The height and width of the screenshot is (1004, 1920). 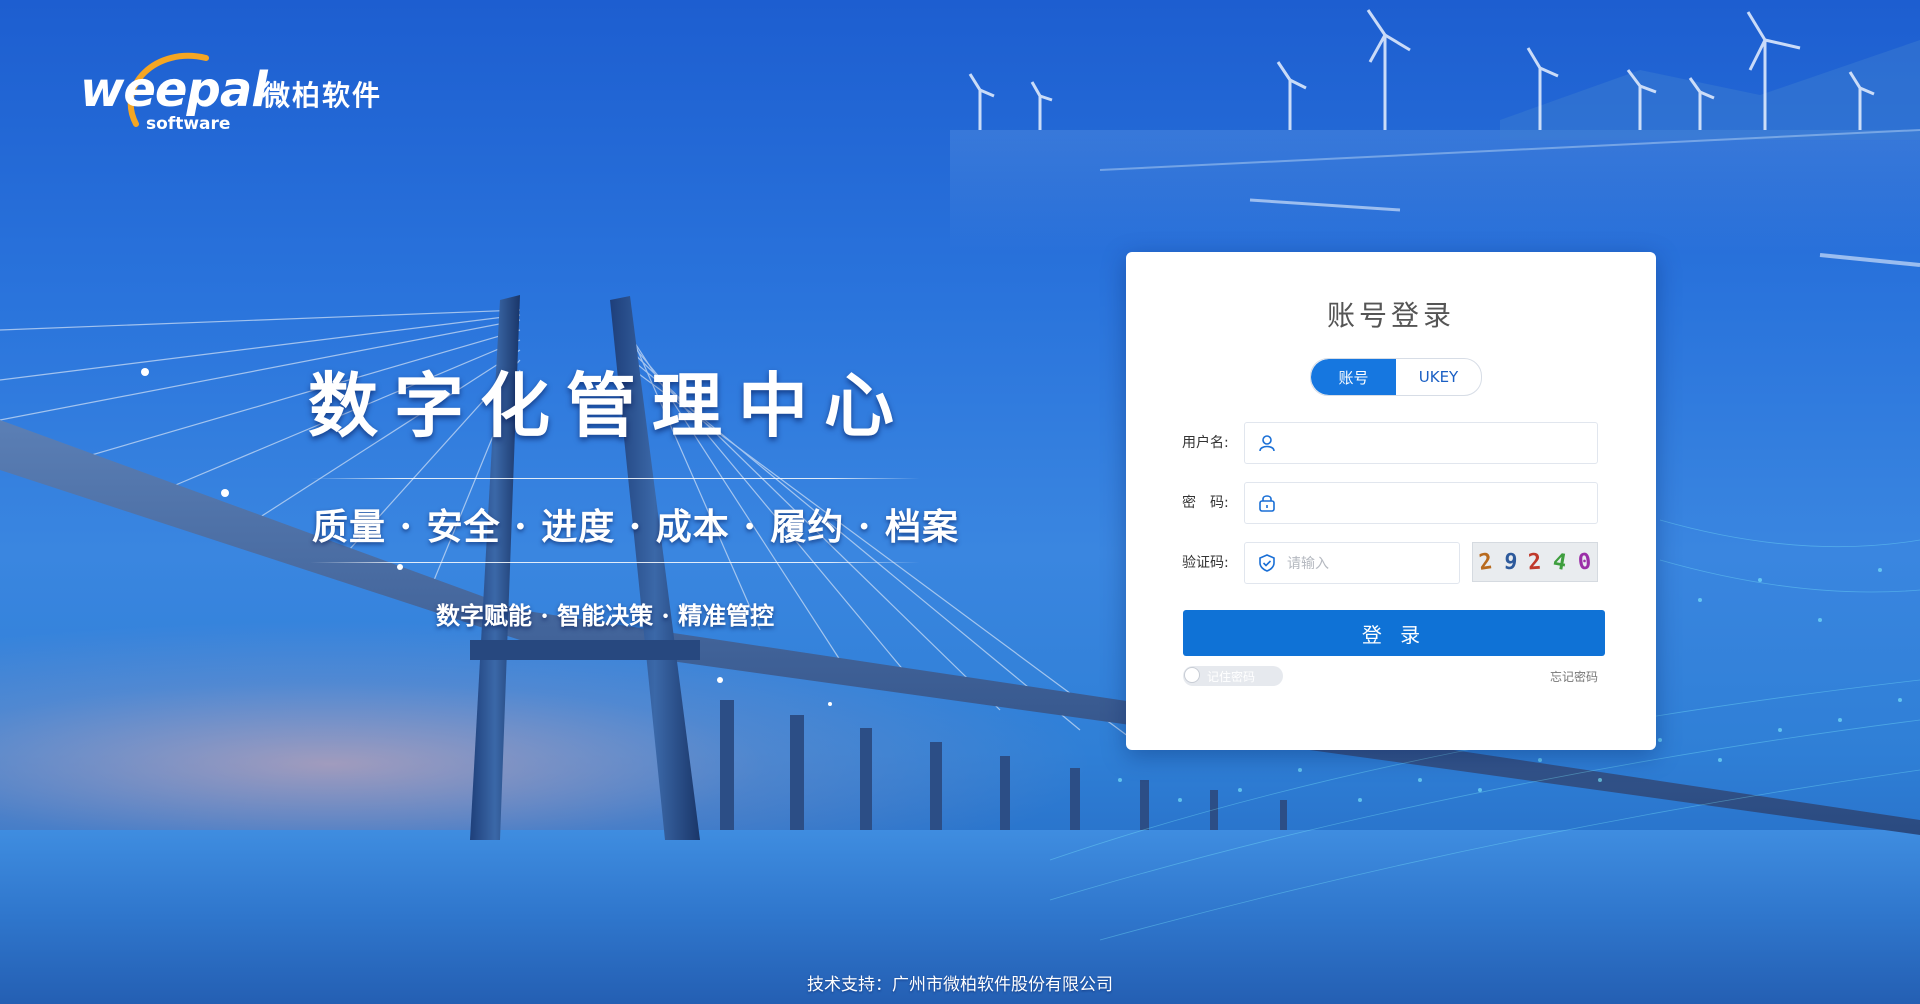 I want to click on logo-subtext: software, so click(x=188, y=124).